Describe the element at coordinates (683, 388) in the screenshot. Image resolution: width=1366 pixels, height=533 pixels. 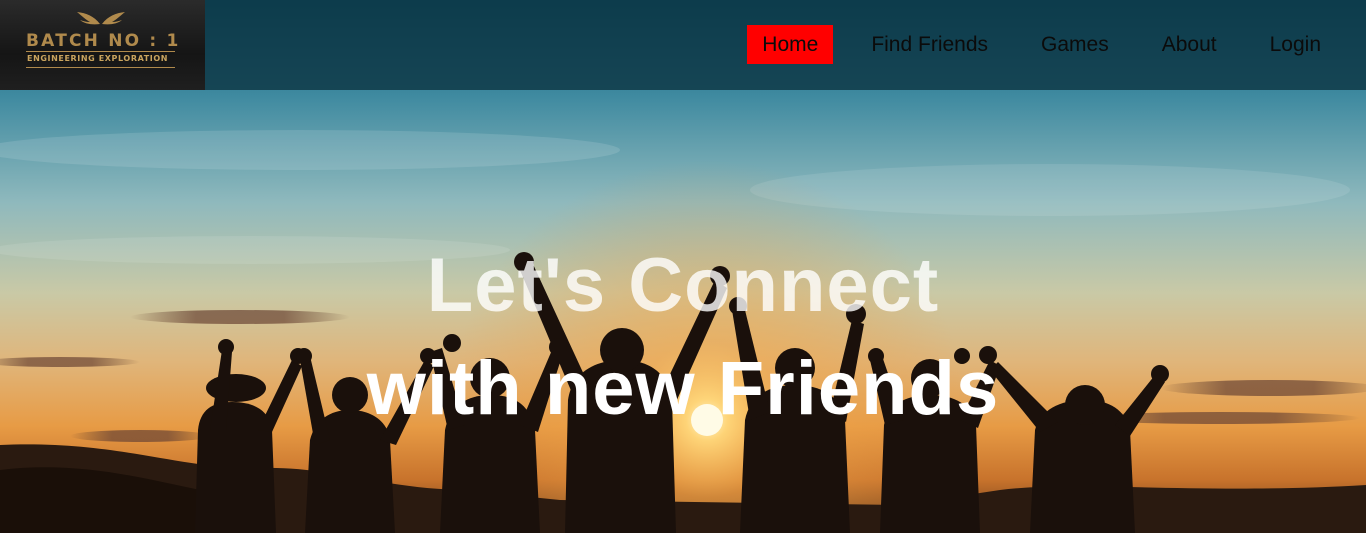
I see `hero-headline-line2: with new Friends` at that location.